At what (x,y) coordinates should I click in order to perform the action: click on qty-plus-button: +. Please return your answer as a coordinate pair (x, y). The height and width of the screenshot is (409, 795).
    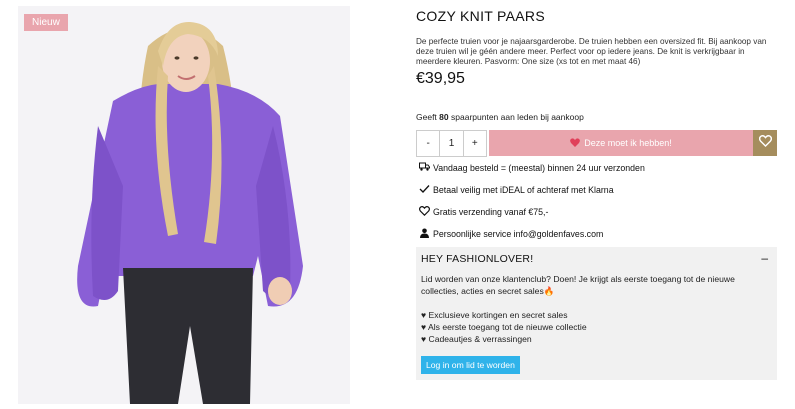
    Looking at the image, I should click on (475, 143).